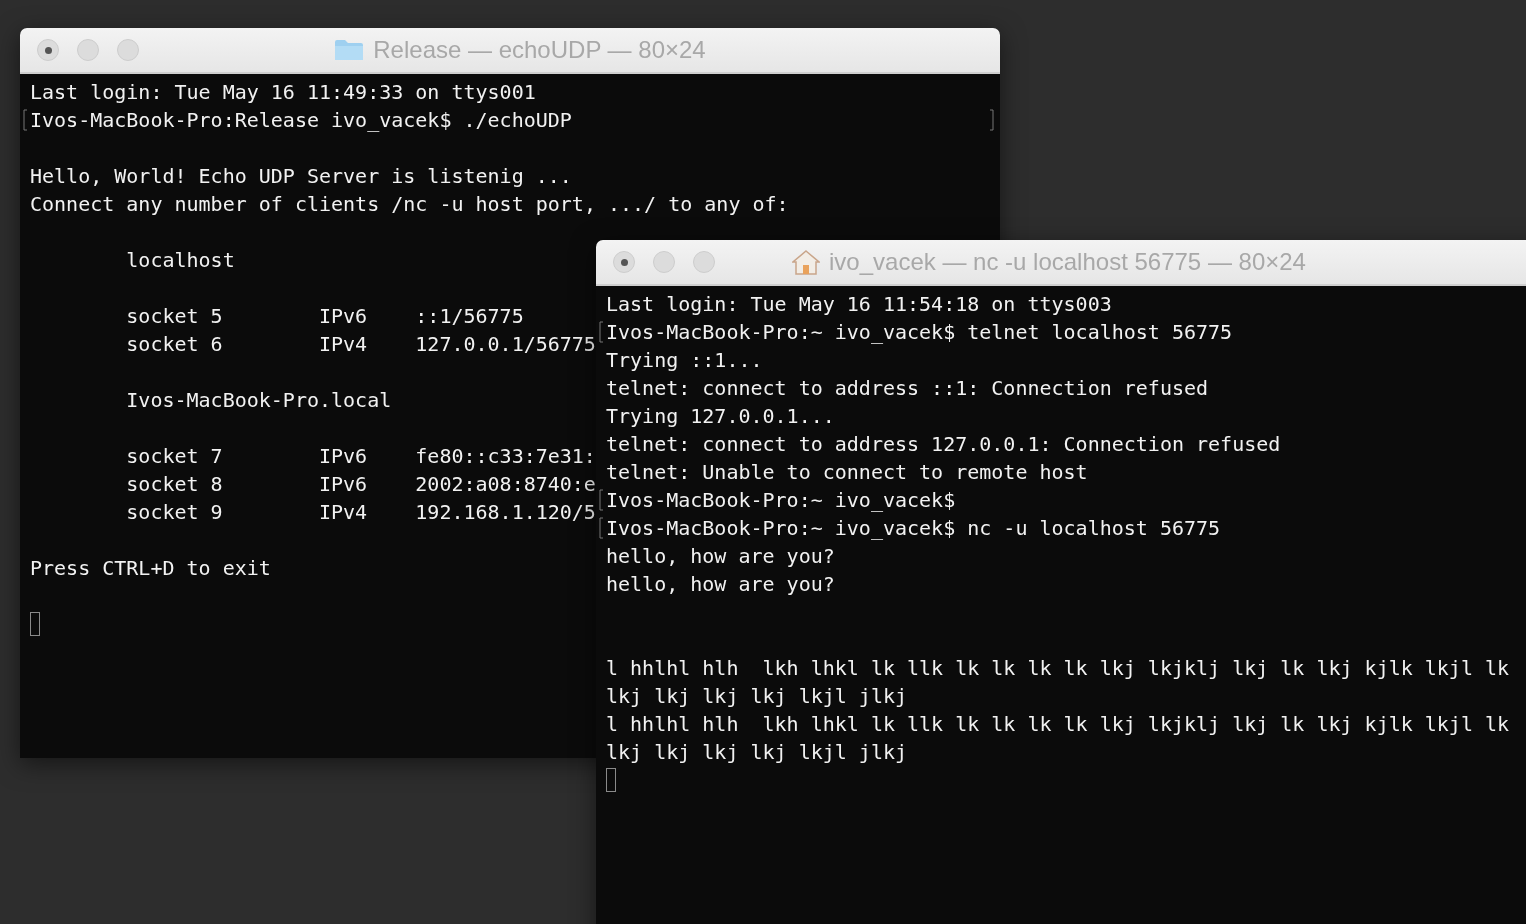 This screenshot has width=1526, height=924. I want to click on output-line: Connect any number of clients /nc -u host port, .../ to any of:, so click(409, 204).